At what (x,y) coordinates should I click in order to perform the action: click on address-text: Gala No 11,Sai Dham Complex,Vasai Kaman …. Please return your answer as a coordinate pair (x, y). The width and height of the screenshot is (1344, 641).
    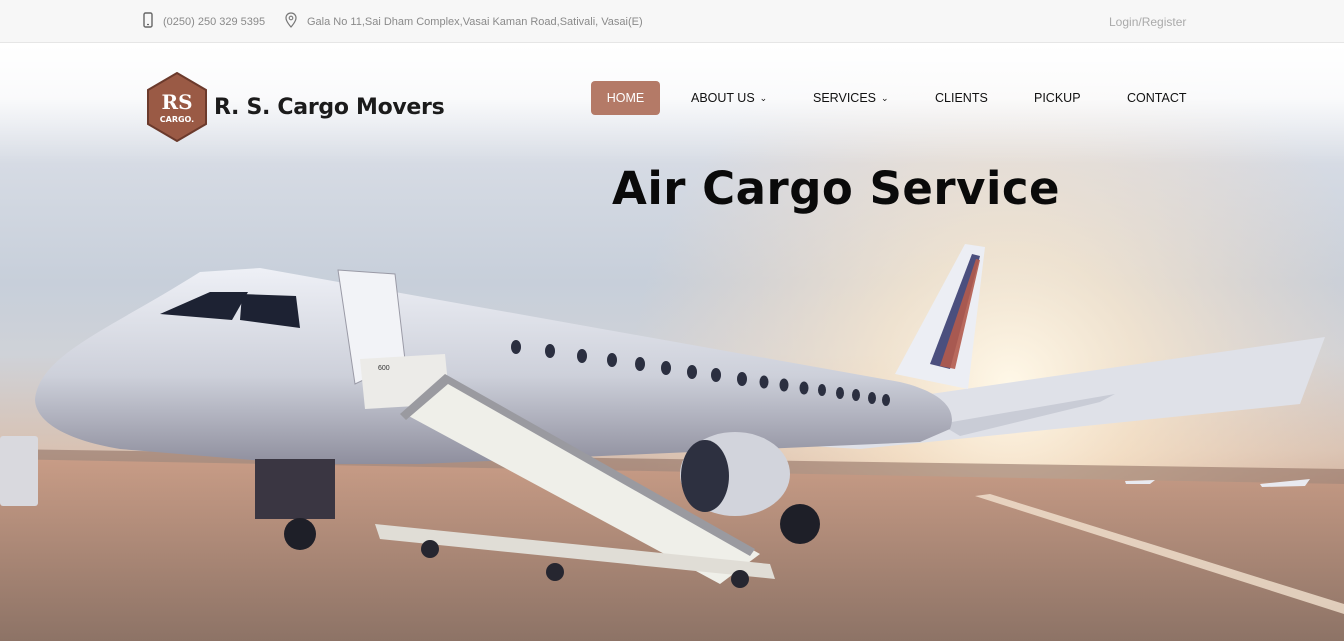
    Looking at the image, I should click on (475, 21).